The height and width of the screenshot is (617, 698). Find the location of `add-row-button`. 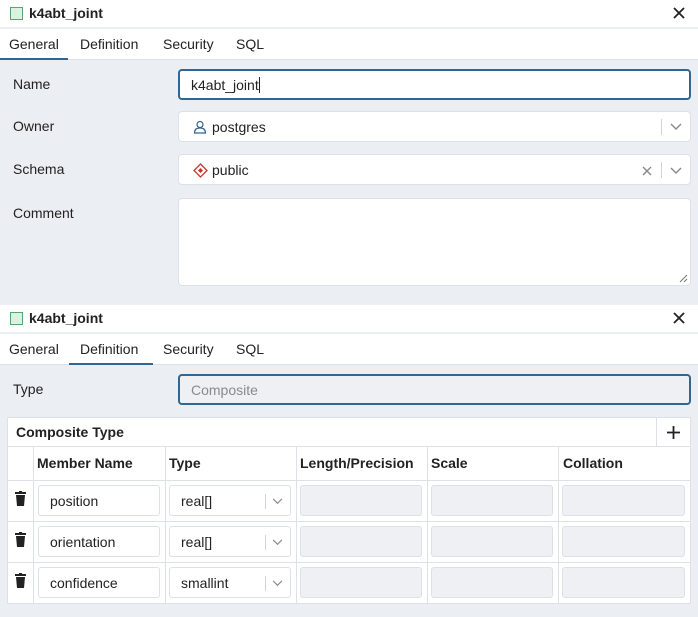

add-row-button is located at coordinates (673, 432).